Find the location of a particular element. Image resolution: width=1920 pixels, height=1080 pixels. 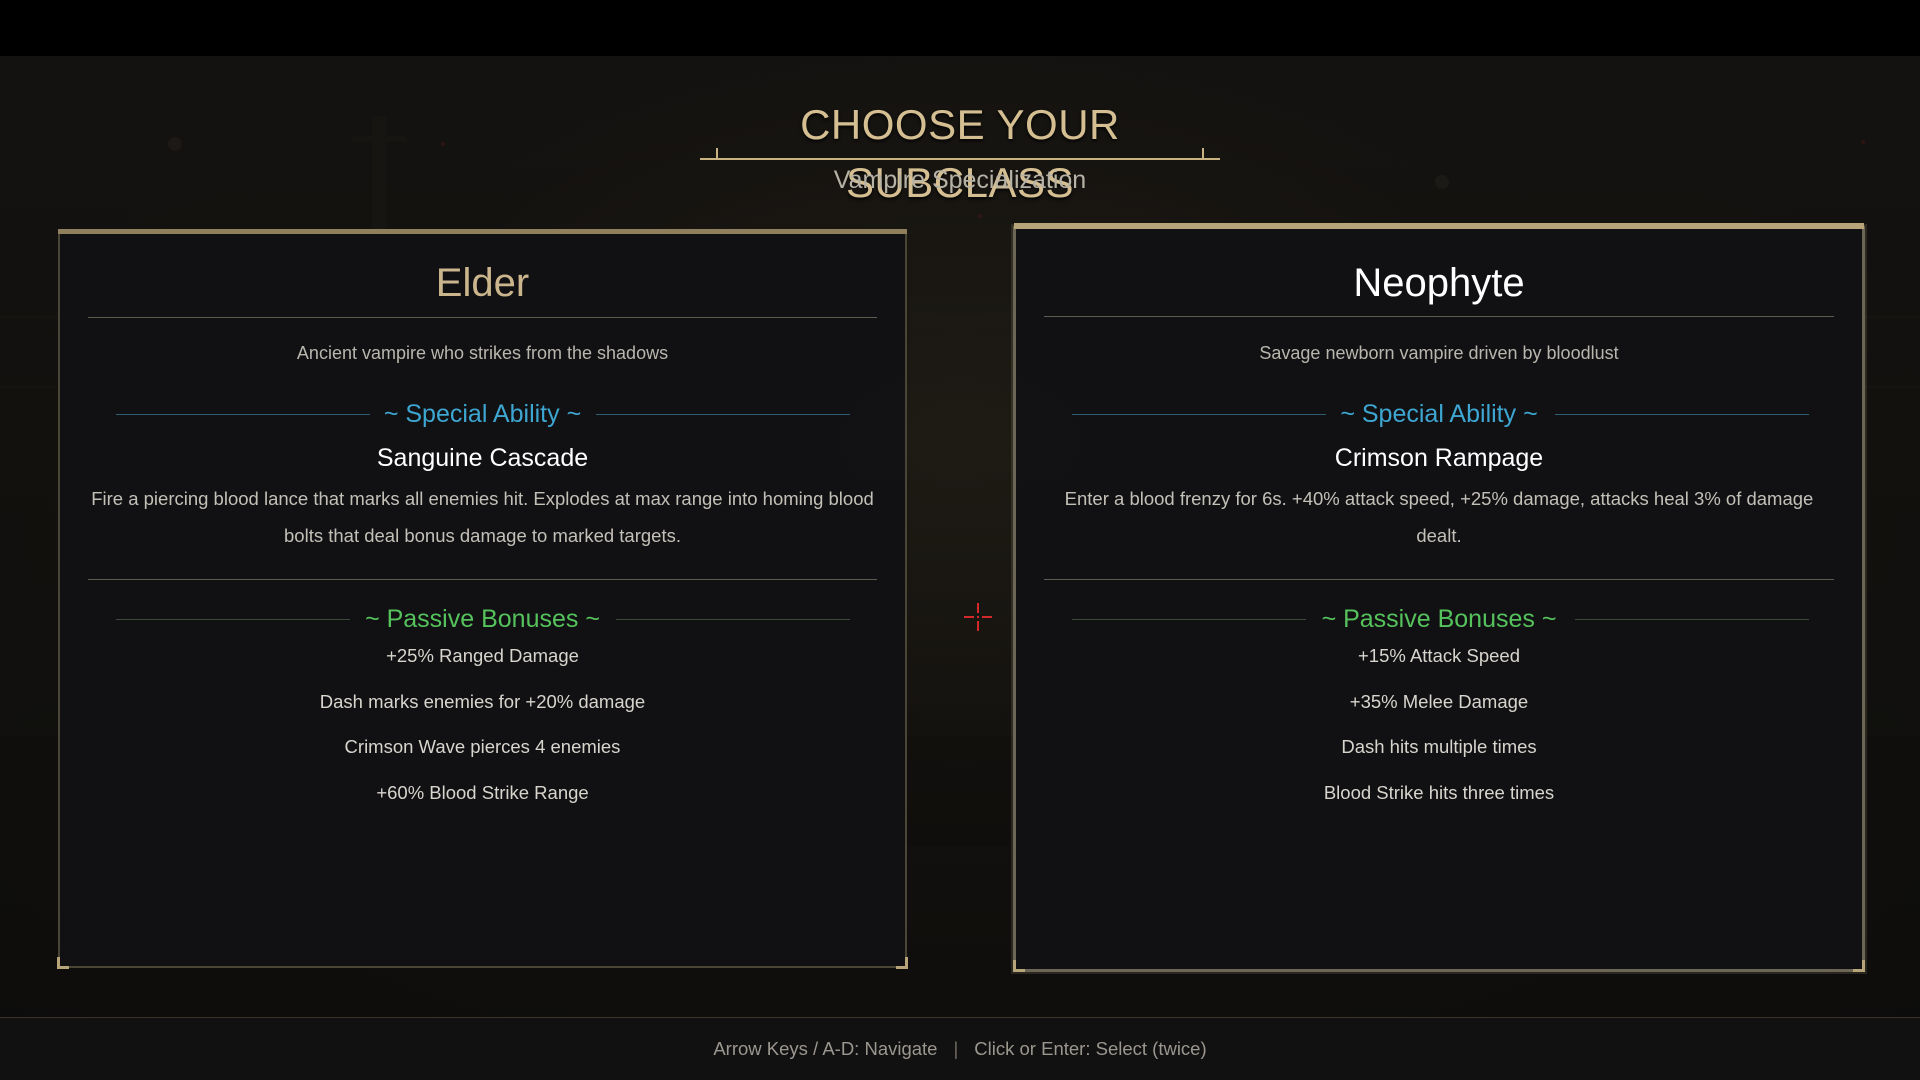

letterbox-top is located at coordinates (960, 28).